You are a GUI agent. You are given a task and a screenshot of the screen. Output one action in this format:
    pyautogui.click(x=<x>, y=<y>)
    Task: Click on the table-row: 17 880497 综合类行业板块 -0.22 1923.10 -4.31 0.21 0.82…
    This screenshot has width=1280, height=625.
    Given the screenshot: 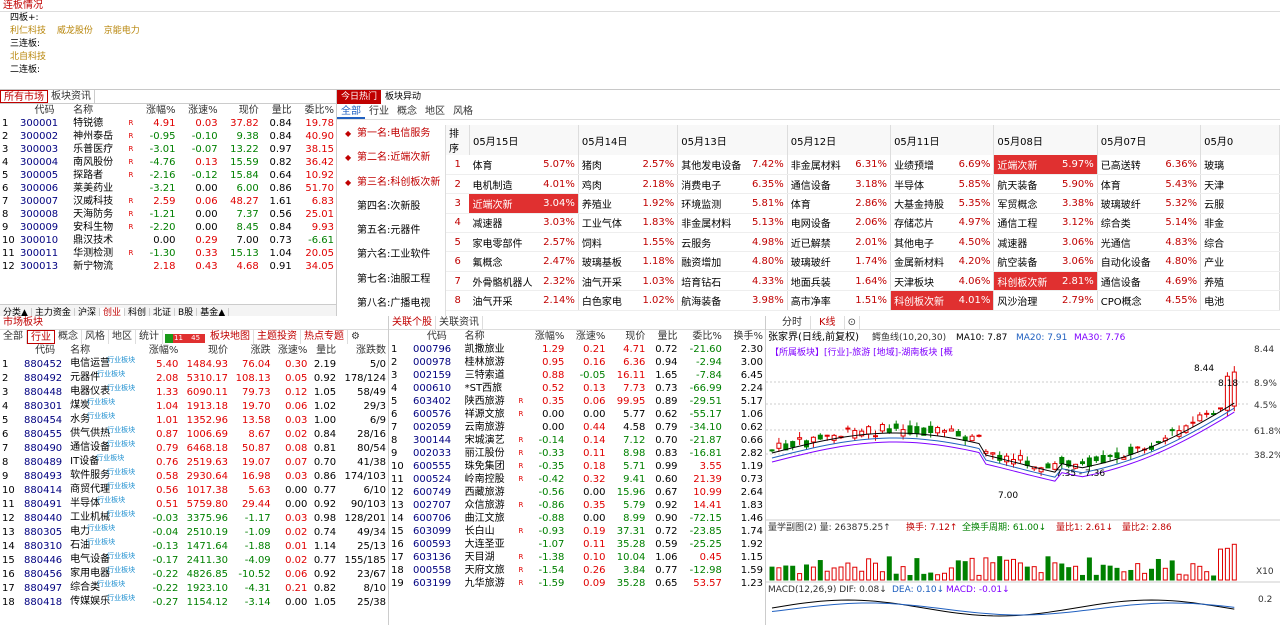 What is the action you would take?
    pyautogui.click(x=194, y=587)
    